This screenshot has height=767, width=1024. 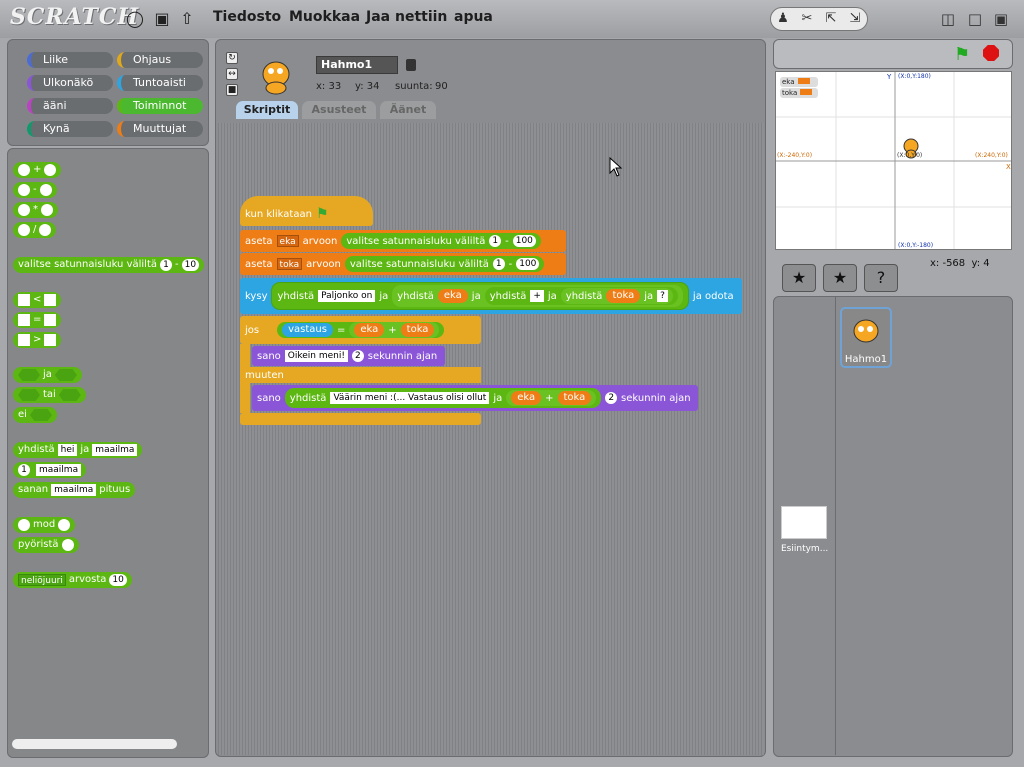 What do you see at coordinates (67, 450) in the screenshot?
I see `join-a: hei` at bounding box center [67, 450].